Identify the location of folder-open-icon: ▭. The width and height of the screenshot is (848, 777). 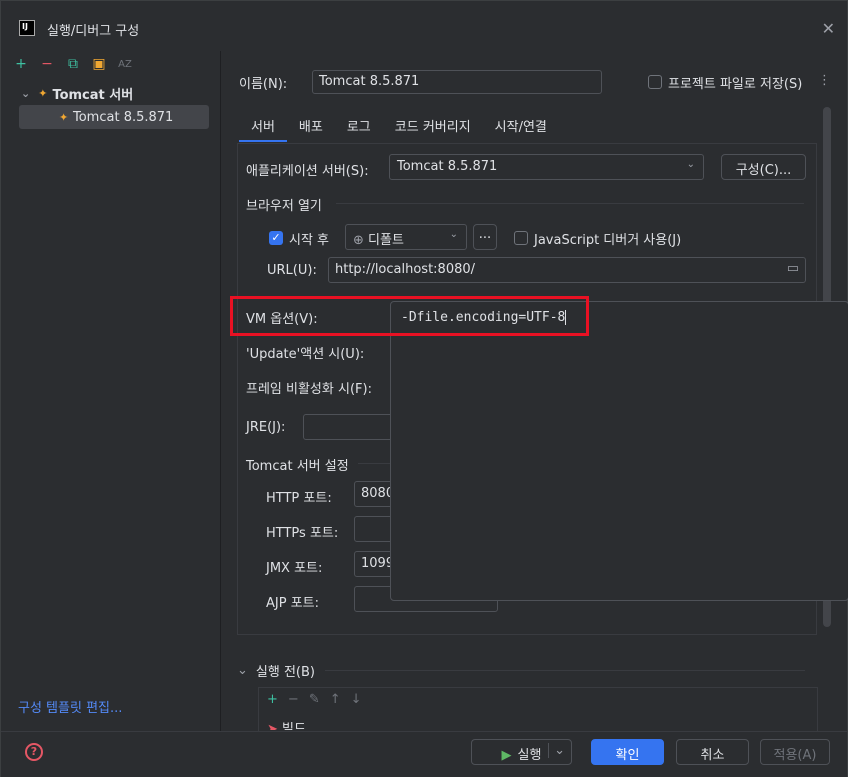
(793, 268).